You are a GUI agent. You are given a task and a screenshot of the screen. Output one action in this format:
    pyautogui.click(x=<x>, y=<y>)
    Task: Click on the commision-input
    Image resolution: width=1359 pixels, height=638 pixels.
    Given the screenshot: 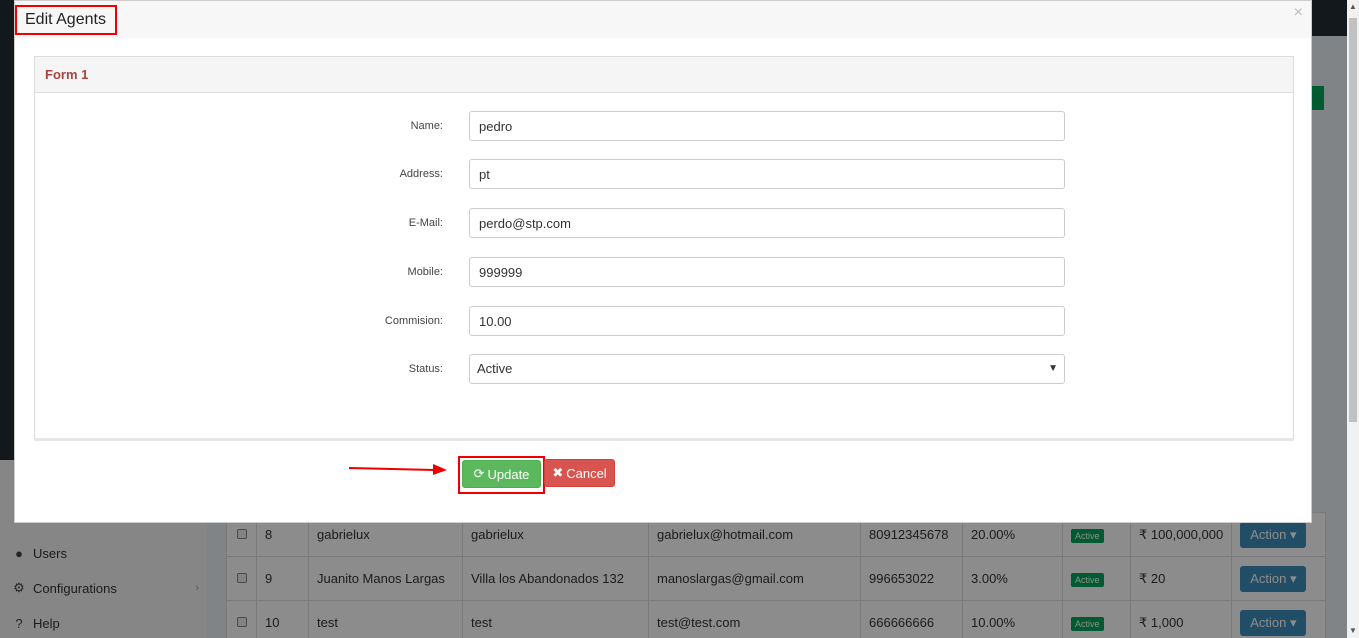 What is the action you would take?
    pyautogui.click(x=767, y=321)
    